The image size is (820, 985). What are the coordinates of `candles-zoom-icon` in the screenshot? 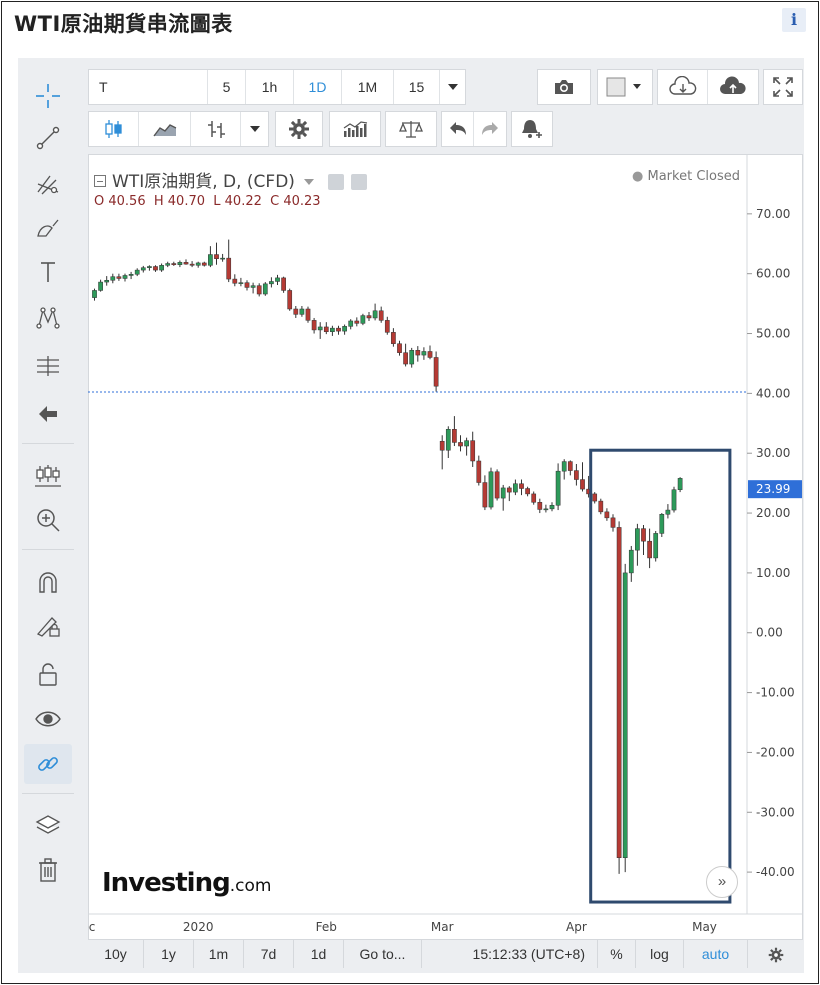 It's located at (48, 476).